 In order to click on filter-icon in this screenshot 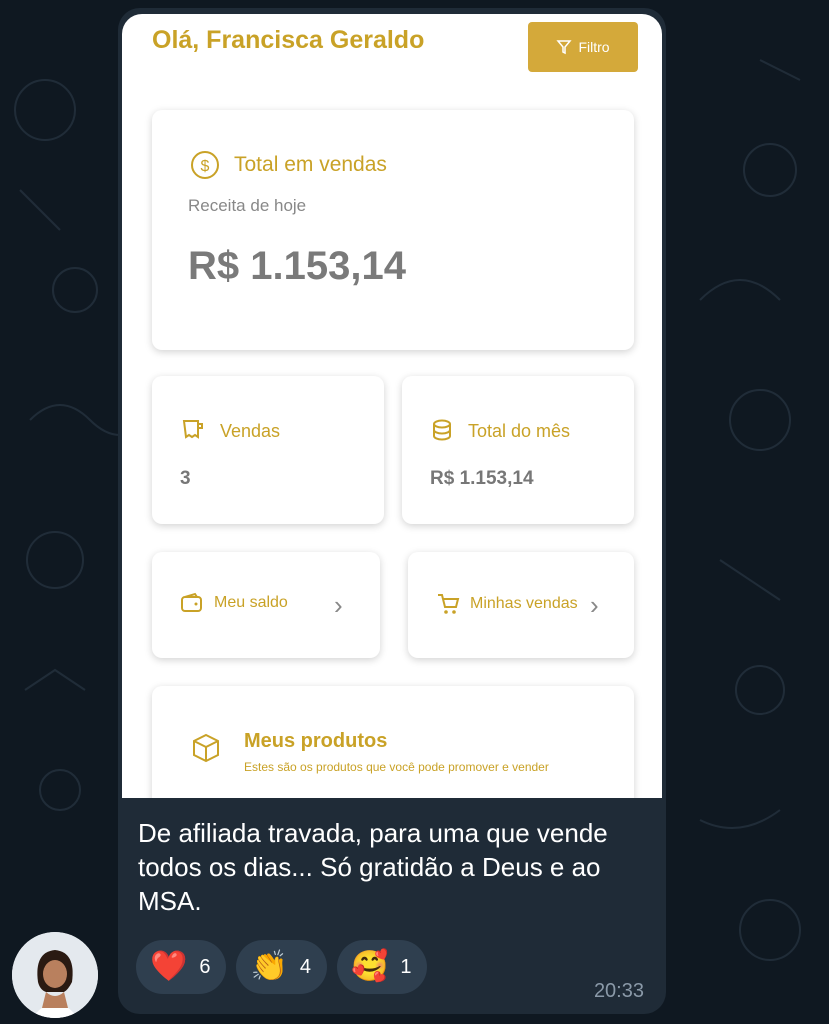, I will do `click(564, 47)`.